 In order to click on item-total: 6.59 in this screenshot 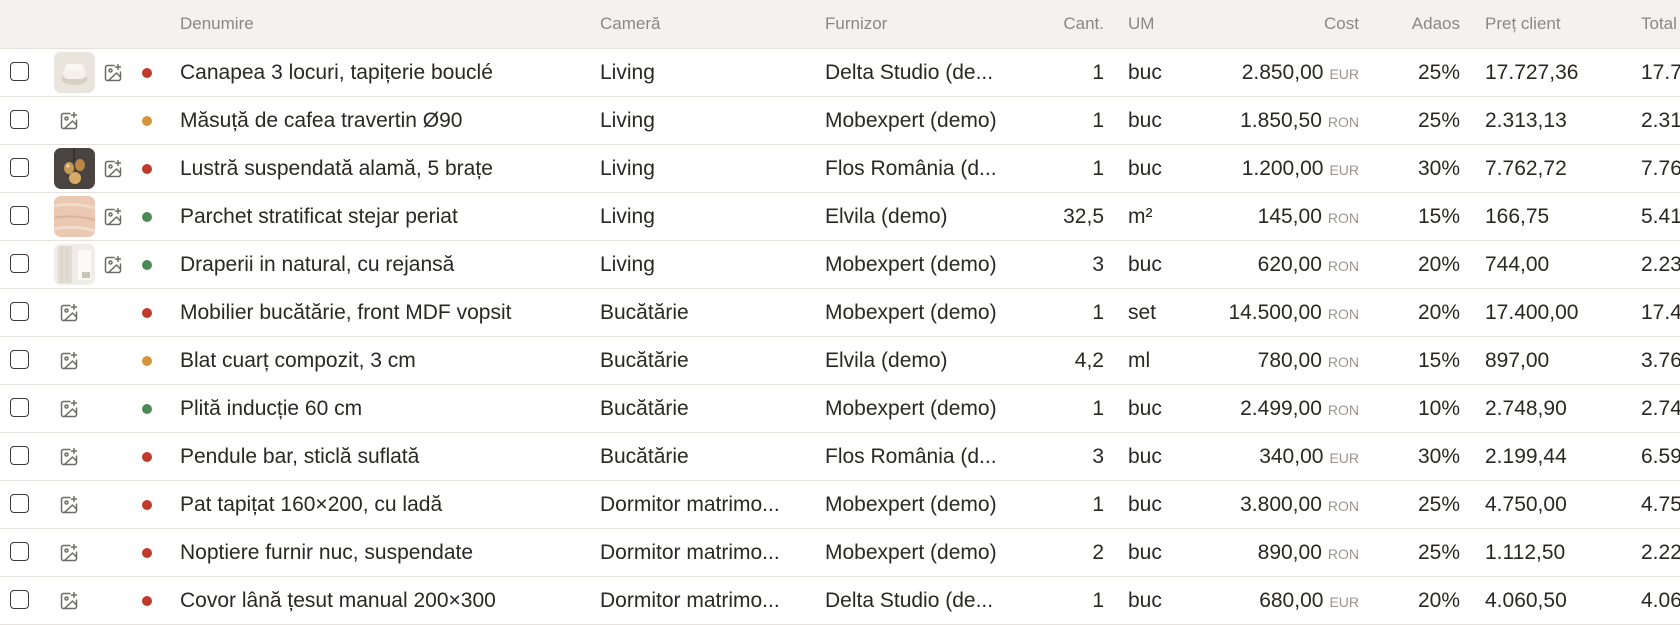, I will do `click(1660, 456)`.